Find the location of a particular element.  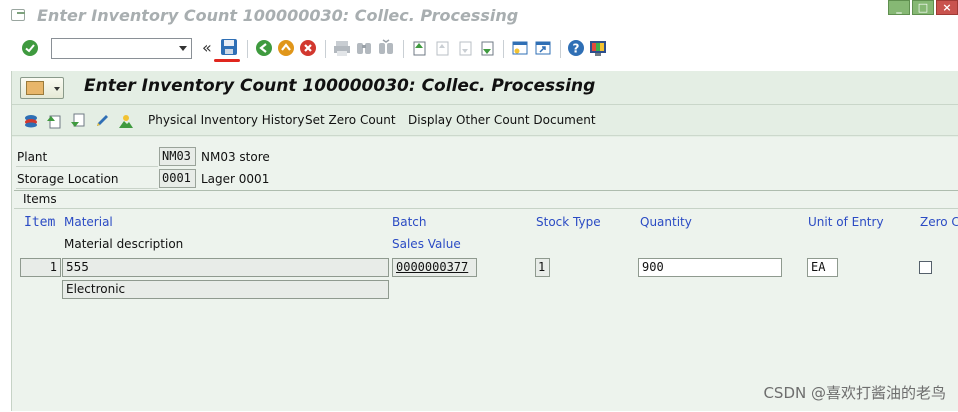

window-controls: _ □ × is located at coordinates (923, 9).